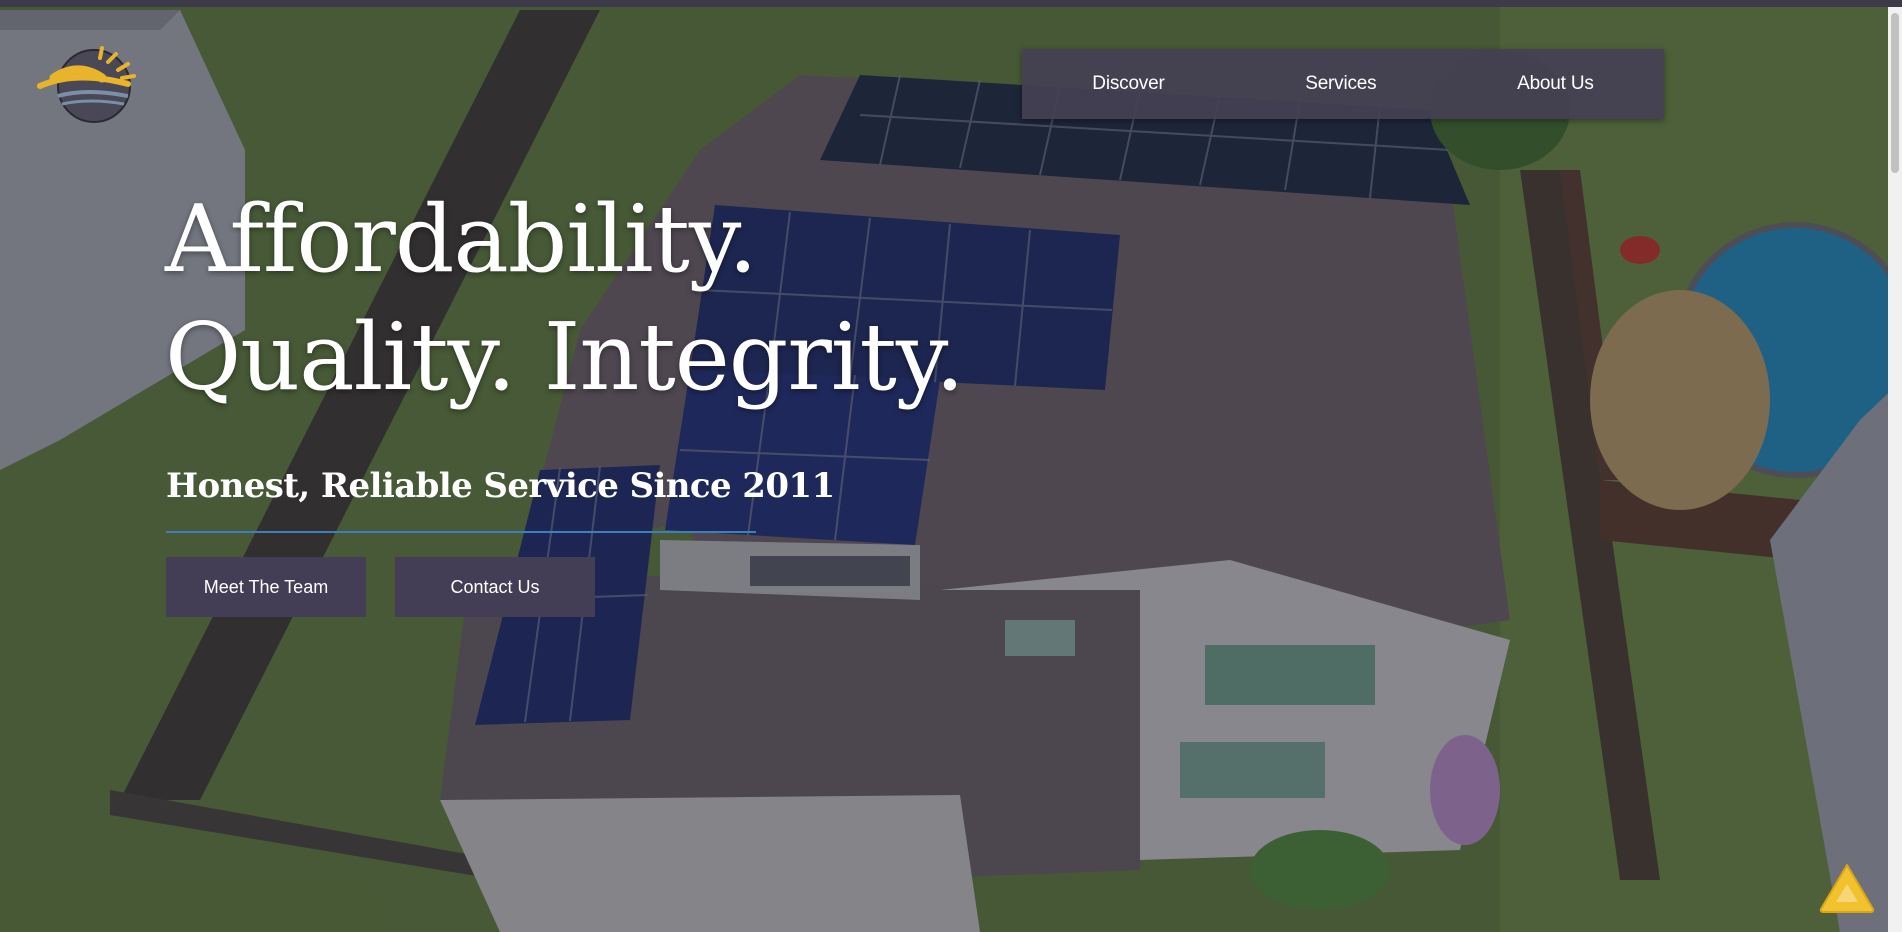 The height and width of the screenshot is (932, 1902). Describe the element at coordinates (500, 486) in the screenshot. I see `hero-subheadline: Honest, Reliable Service Since 2011` at that location.